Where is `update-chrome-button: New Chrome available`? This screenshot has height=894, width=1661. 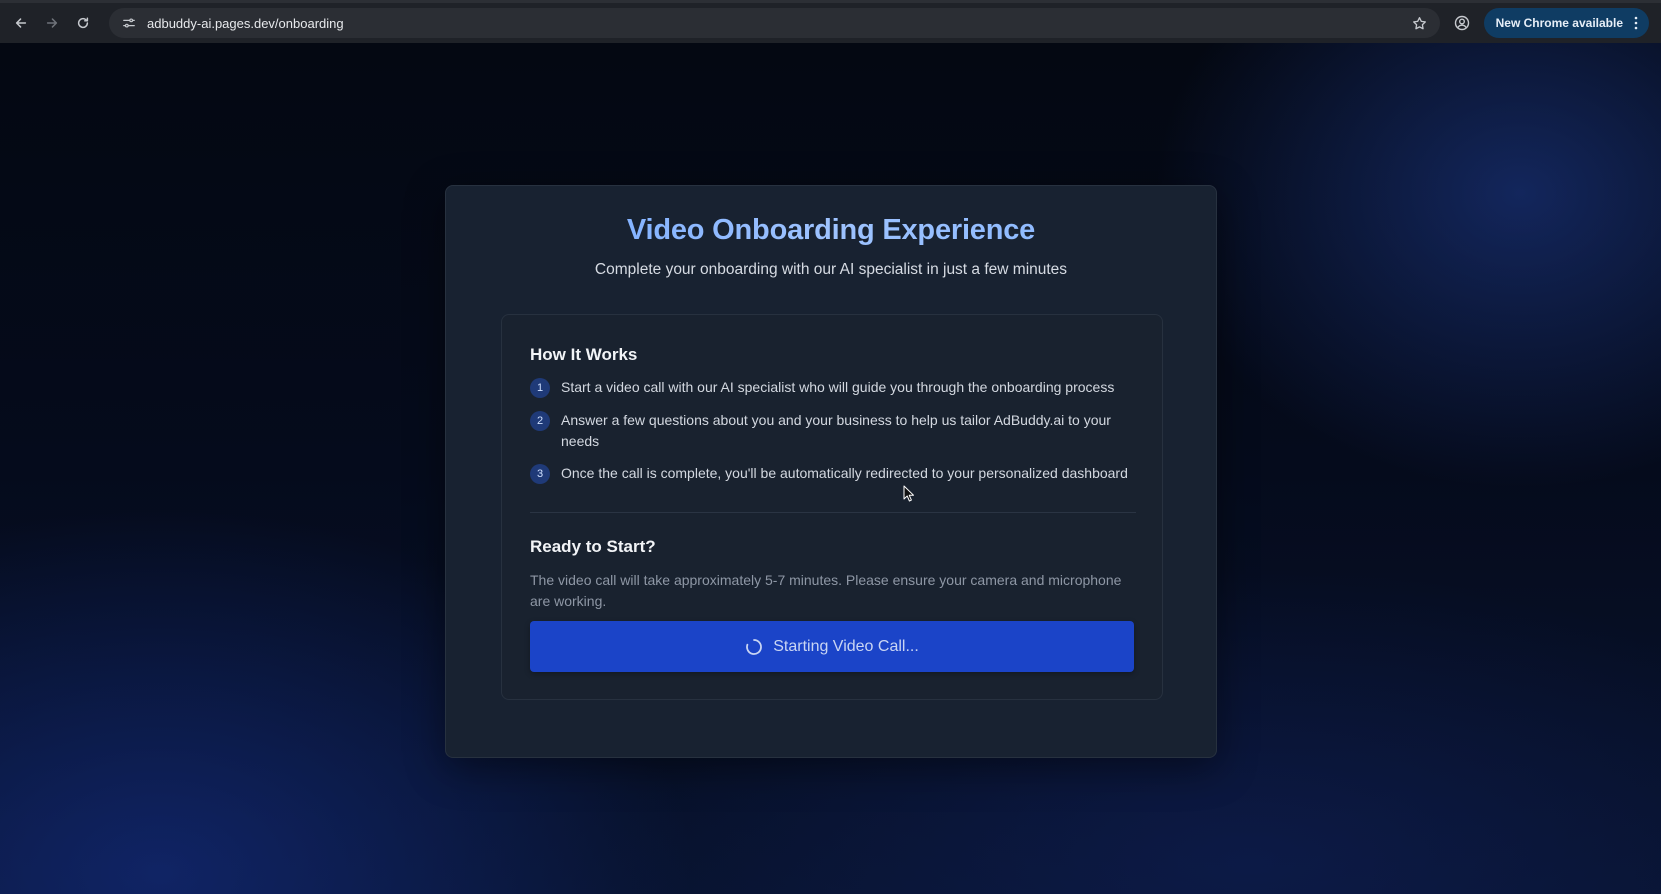 update-chrome-button: New Chrome available is located at coordinates (1566, 23).